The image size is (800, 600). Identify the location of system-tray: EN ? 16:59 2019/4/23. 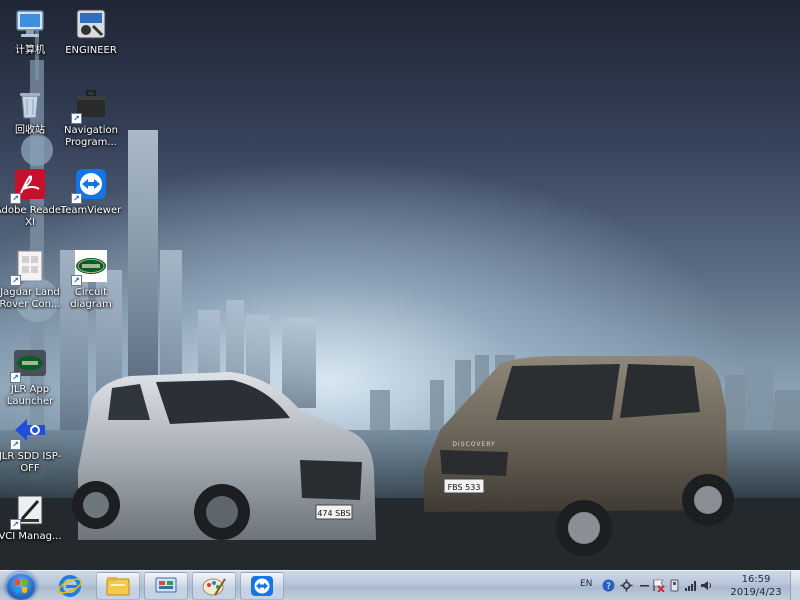
(690, 585).